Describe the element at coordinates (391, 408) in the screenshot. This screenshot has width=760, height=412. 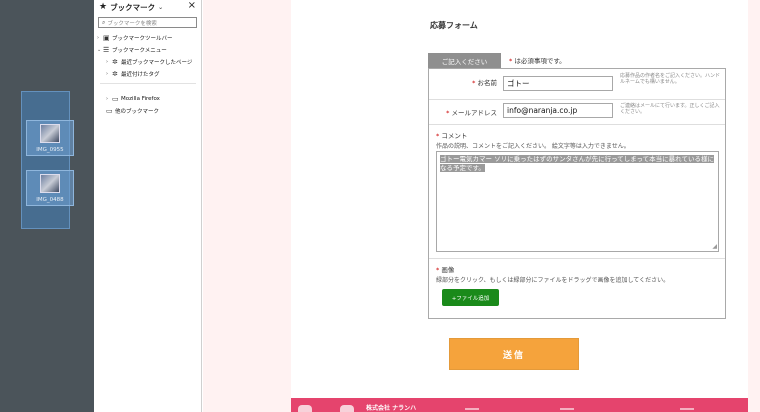
I see `footer-company: 株式会社 ナランハ` at that location.